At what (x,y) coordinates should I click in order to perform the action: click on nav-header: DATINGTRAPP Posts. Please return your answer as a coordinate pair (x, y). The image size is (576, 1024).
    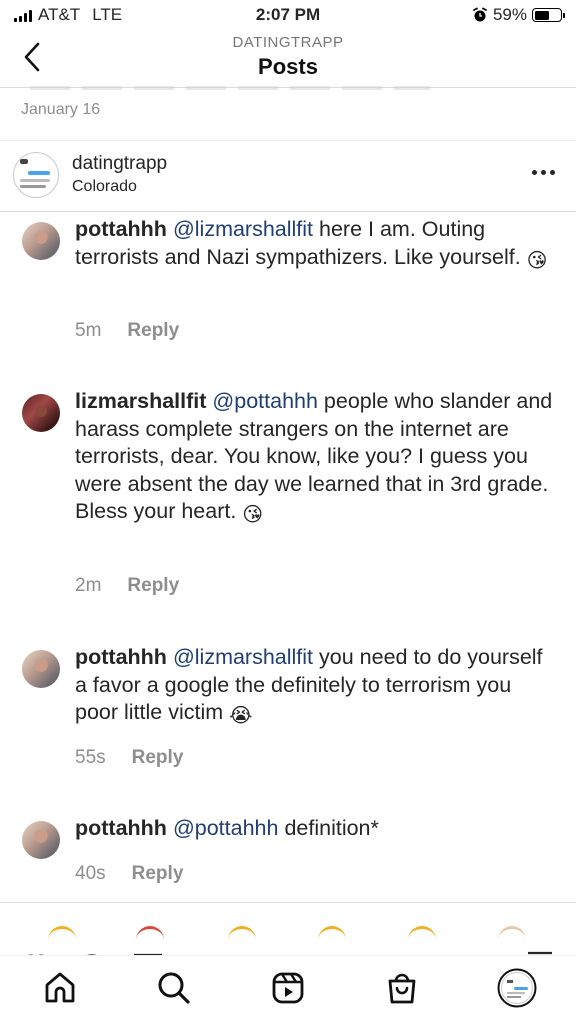
    Looking at the image, I should click on (288, 59).